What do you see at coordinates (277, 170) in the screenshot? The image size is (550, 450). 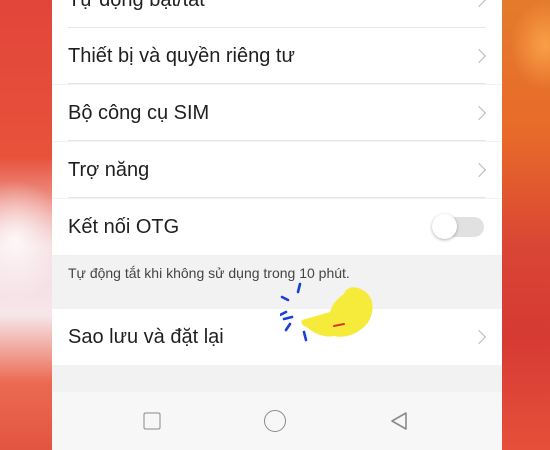 I see `setting-row-accessibility: Trợ năng` at bounding box center [277, 170].